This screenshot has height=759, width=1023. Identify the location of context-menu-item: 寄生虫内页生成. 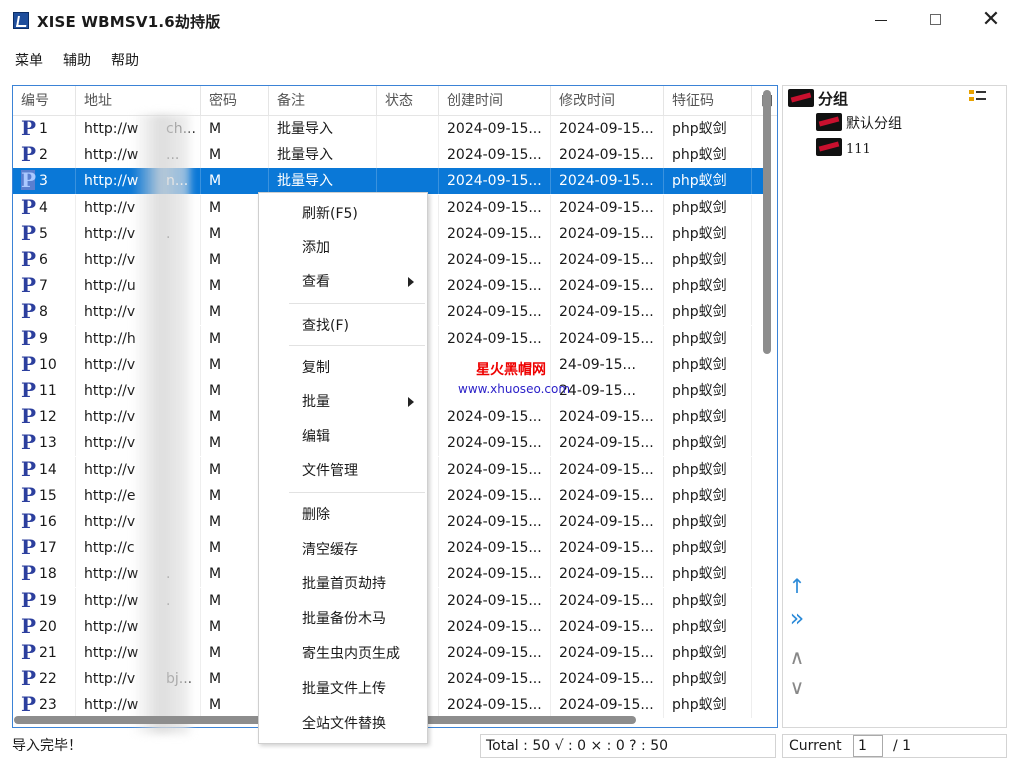
(344, 654).